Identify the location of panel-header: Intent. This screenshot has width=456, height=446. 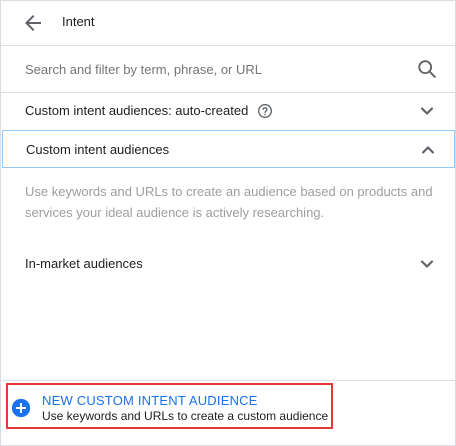
(228, 23).